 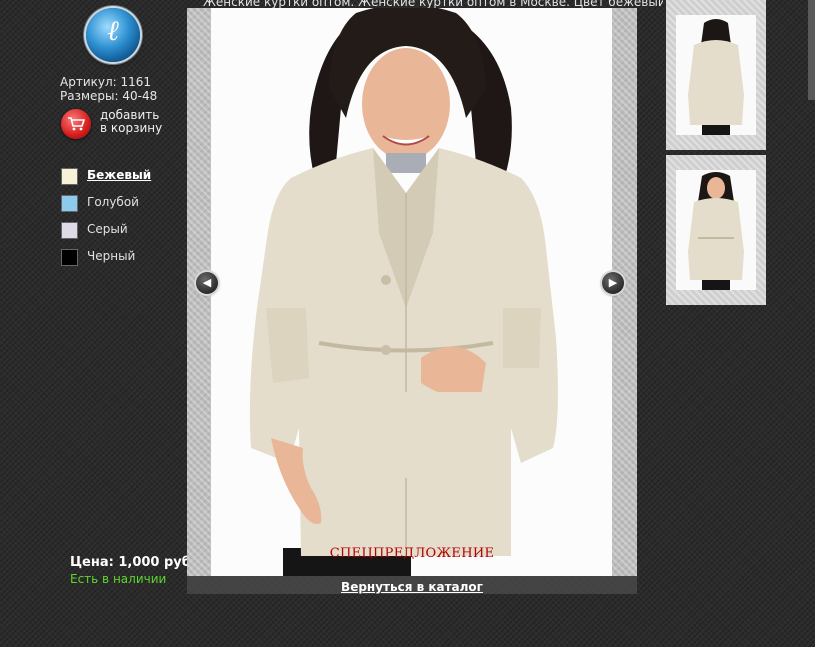 I want to click on color-label: Черный, so click(x=111, y=256).